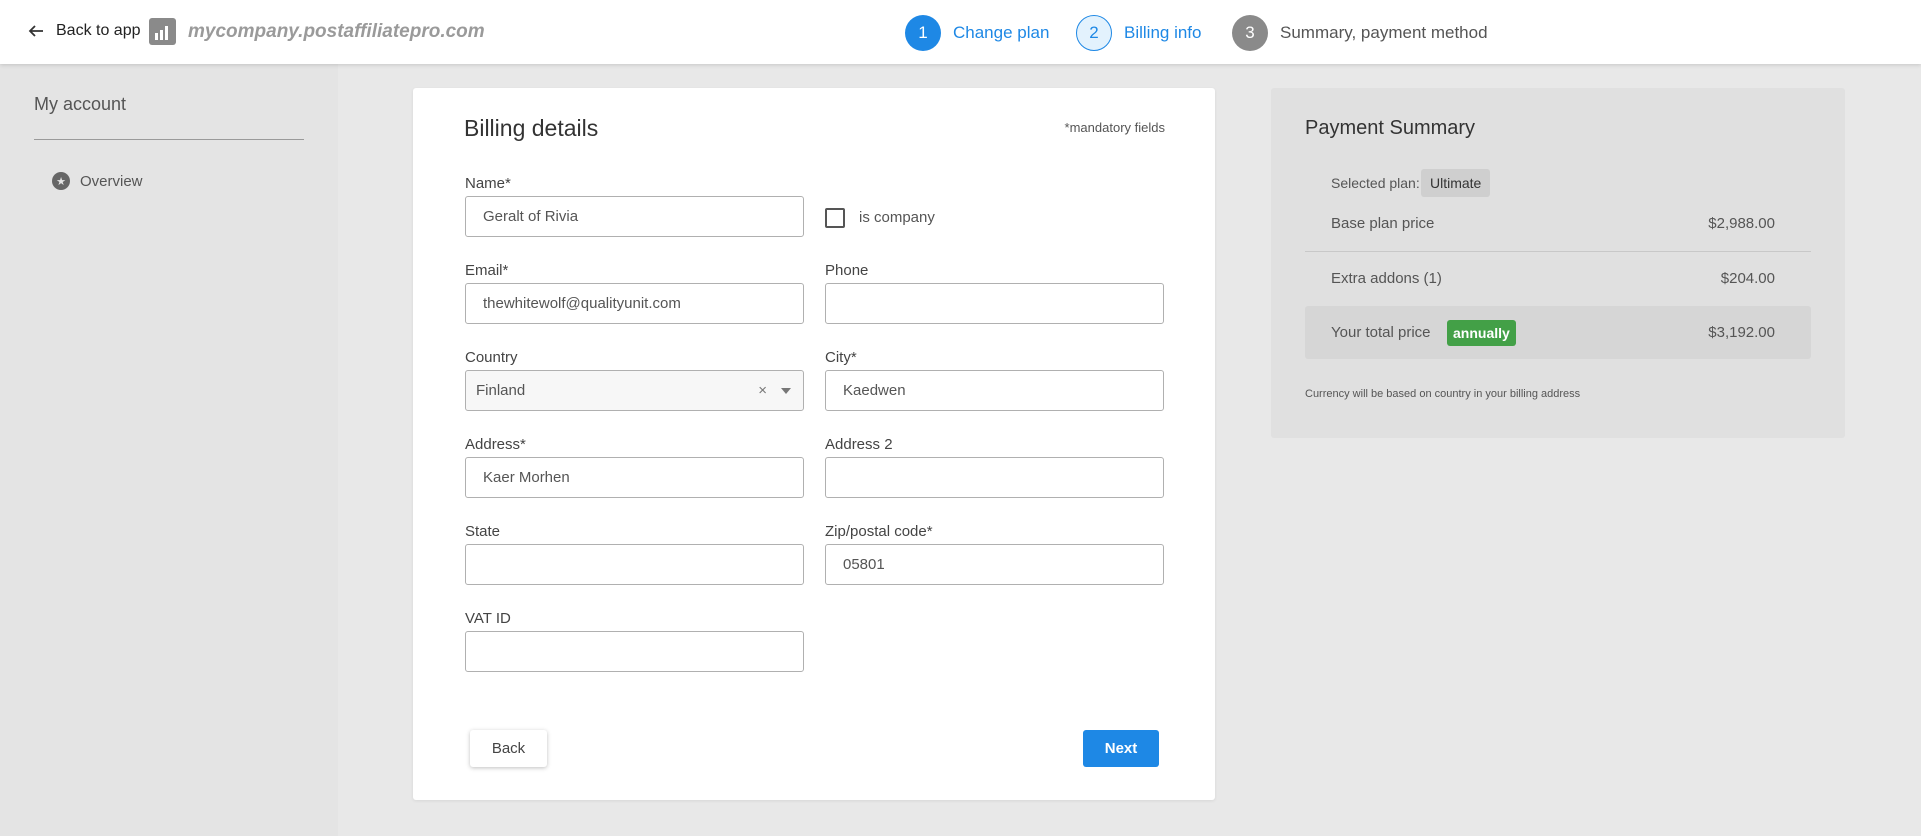  I want to click on country-select: Finland ×, so click(634, 390).